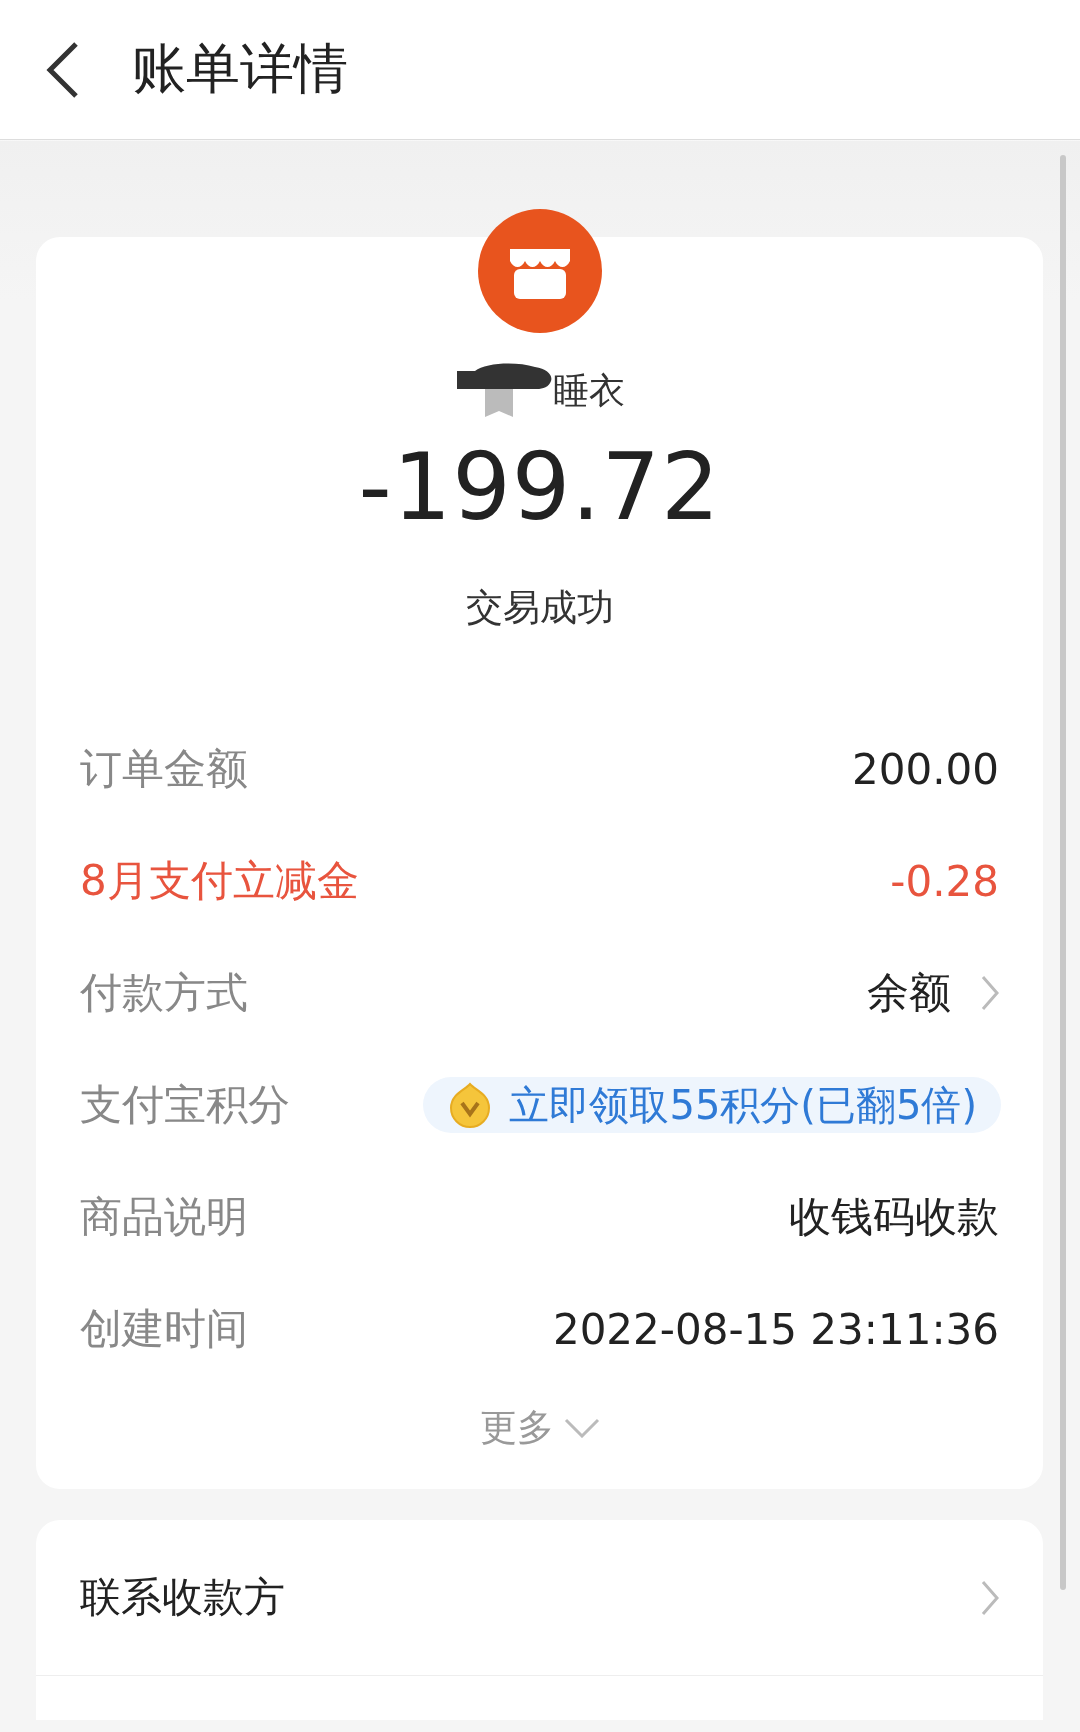 The width and height of the screenshot is (1080, 1732). Describe the element at coordinates (164, 993) in the screenshot. I see `detail-label: 付款方式` at that location.